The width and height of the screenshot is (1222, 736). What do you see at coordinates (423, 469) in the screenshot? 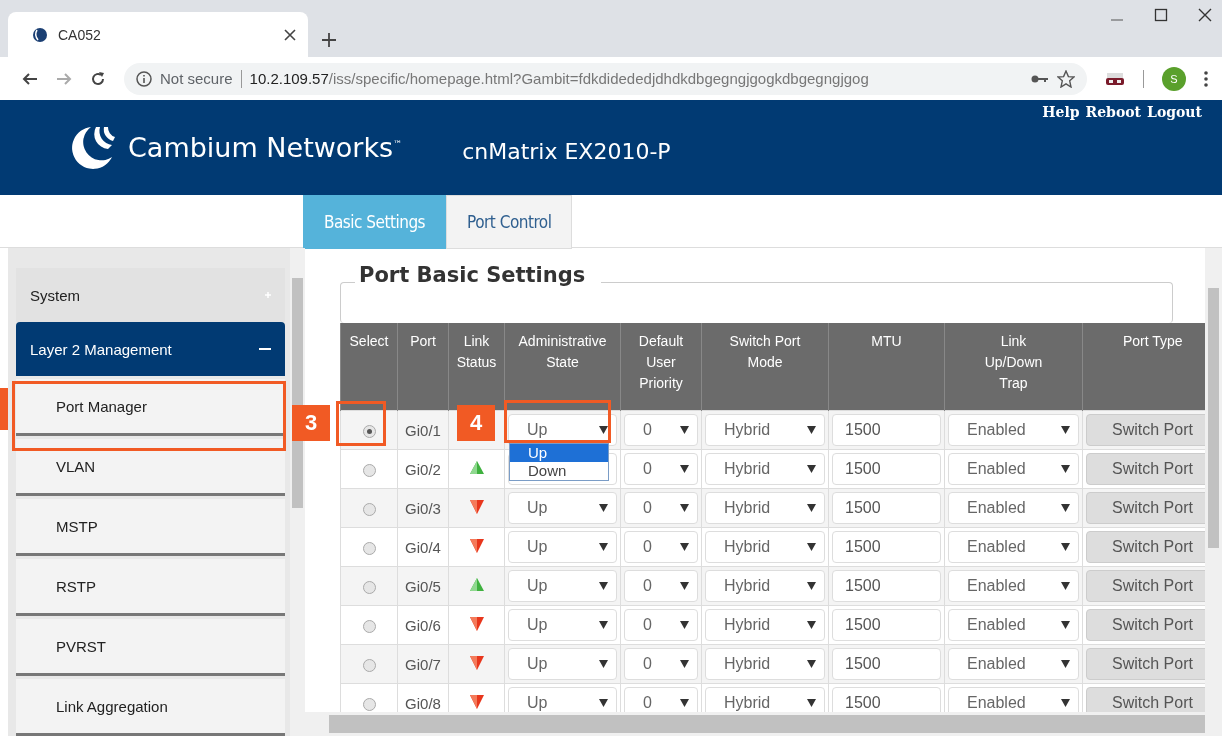
I see `port-cell: Gi0/2` at bounding box center [423, 469].